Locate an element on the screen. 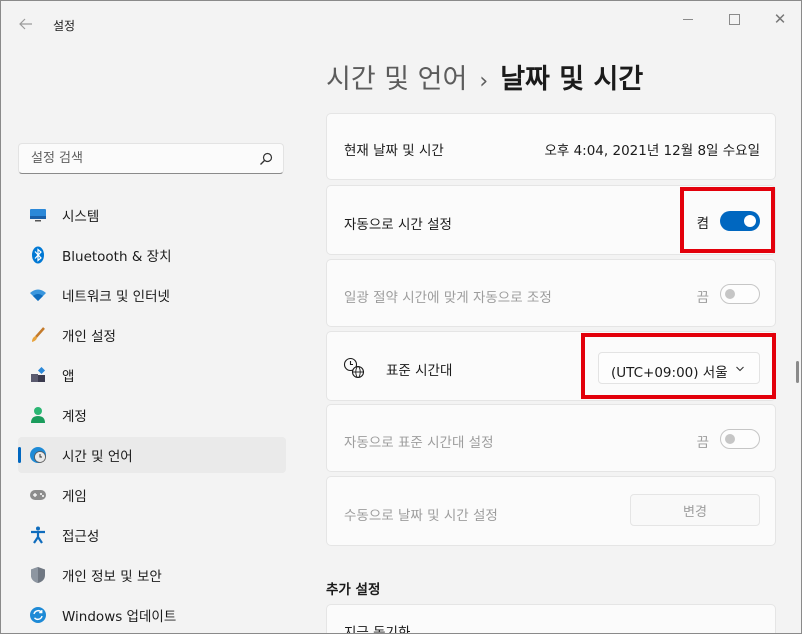 The width and height of the screenshot is (802, 634). manual-time-card: 수동으로 날짜 및 시간 설정 변경 is located at coordinates (551, 511).